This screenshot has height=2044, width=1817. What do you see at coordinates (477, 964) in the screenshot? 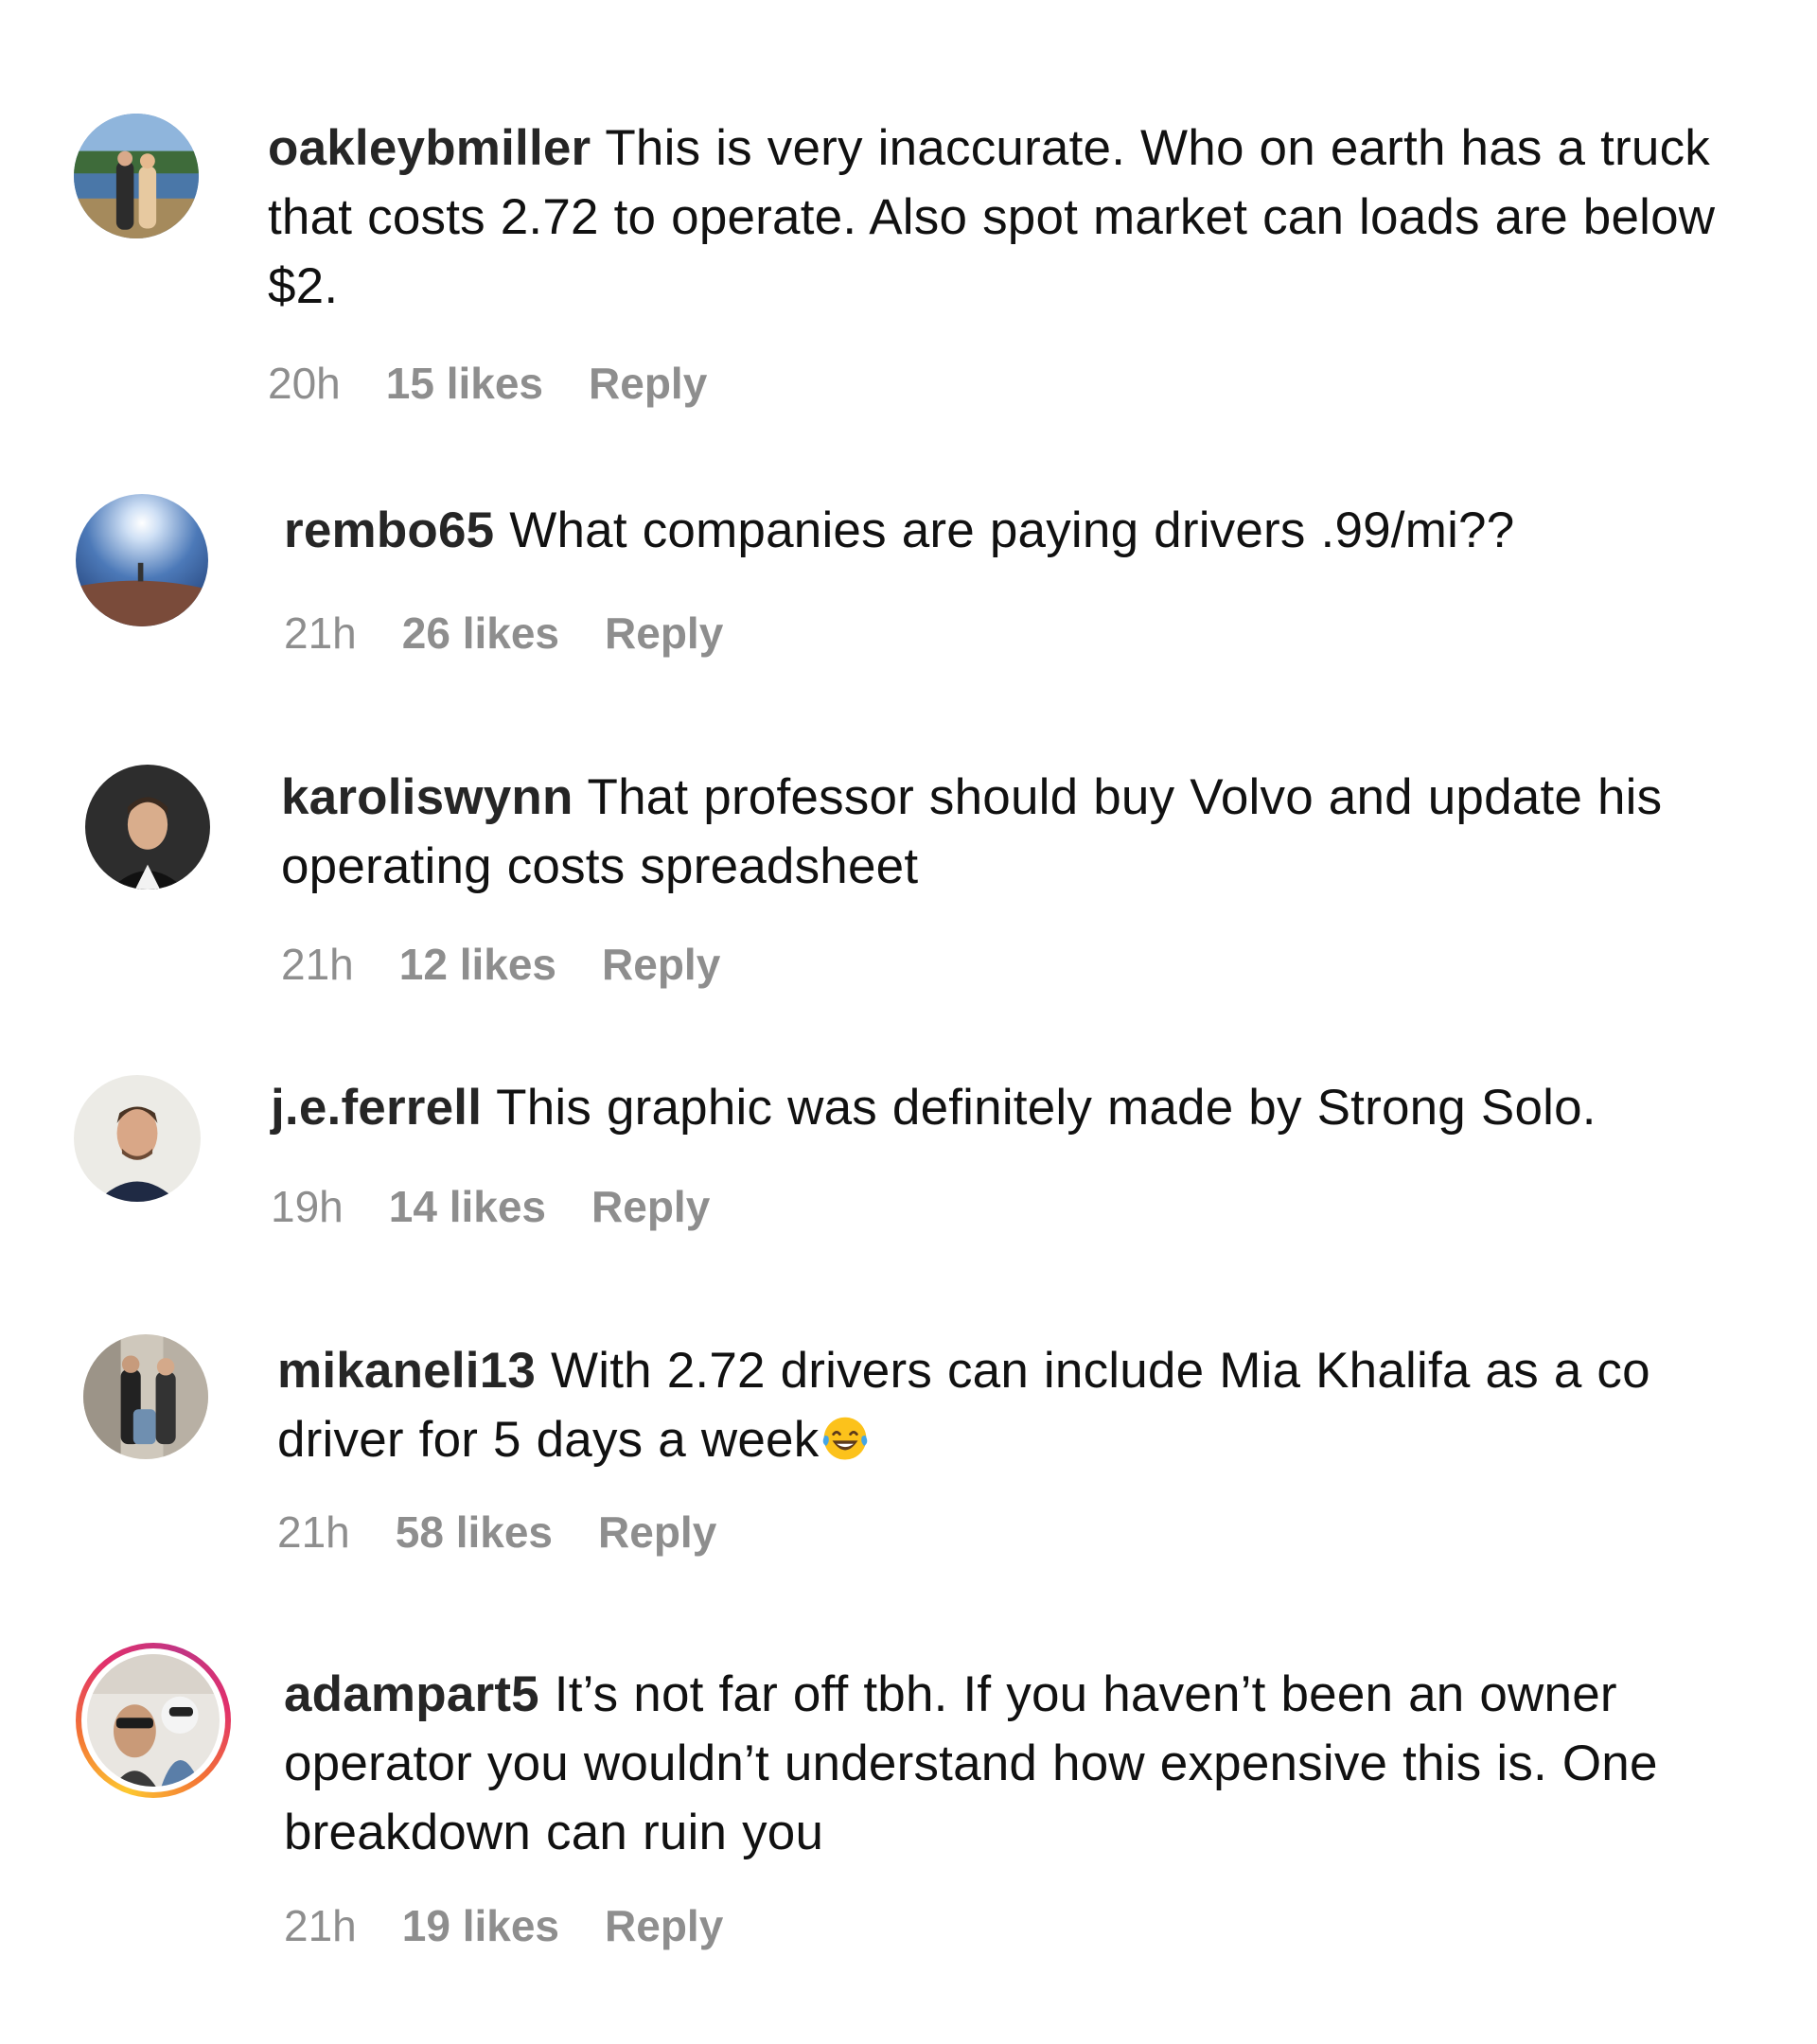
I see `comment-likes: 12 likes` at bounding box center [477, 964].